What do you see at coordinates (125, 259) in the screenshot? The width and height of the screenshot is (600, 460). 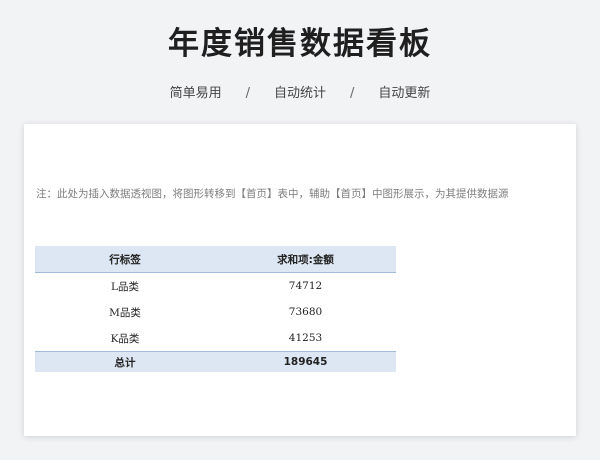 I see `row-label-header: 行标签` at bounding box center [125, 259].